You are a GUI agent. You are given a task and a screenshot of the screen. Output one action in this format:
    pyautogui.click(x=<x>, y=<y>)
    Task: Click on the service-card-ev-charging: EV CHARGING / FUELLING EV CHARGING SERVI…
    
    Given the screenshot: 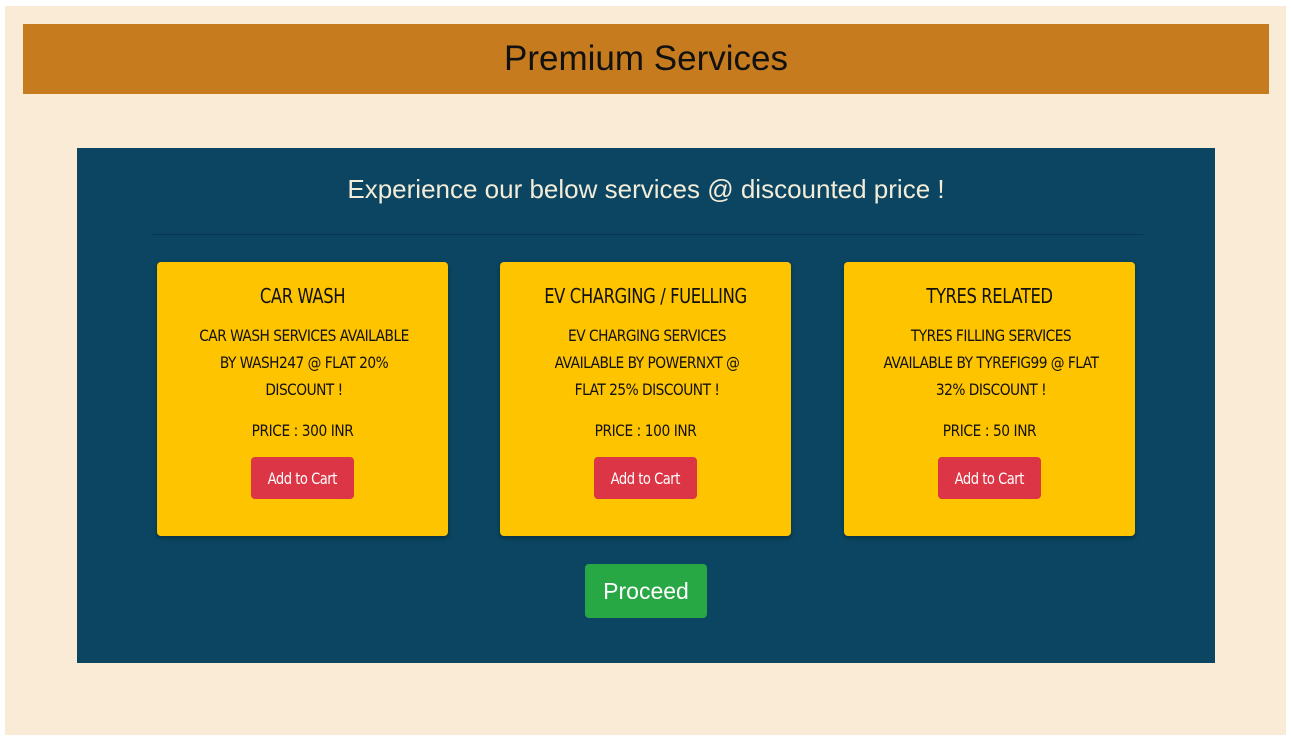 What is the action you would take?
    pyautogui.click(x=645, y=399)
    